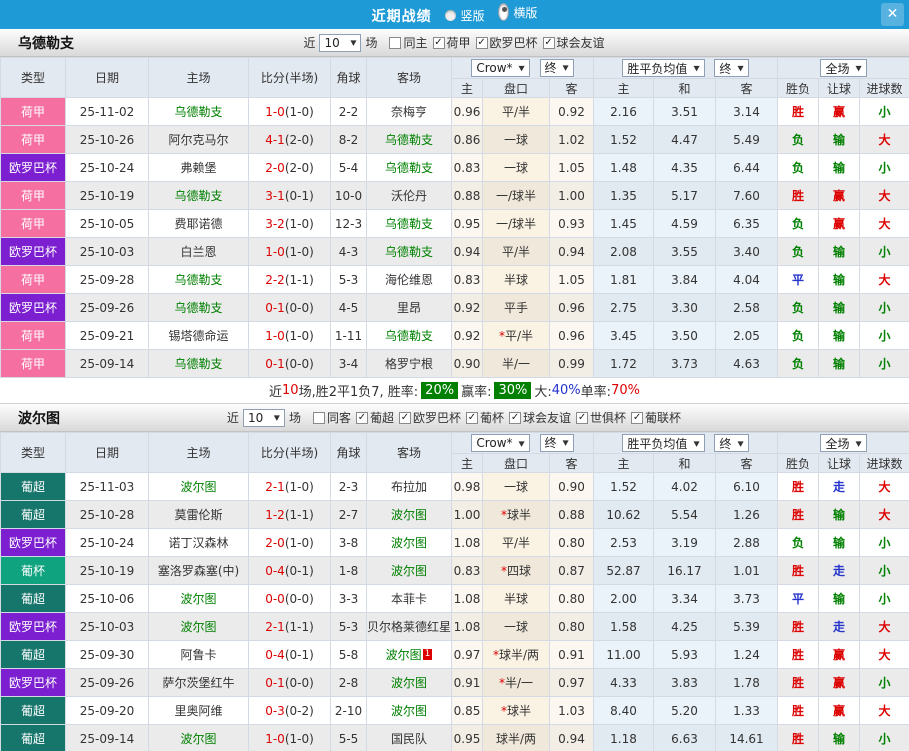 The image size is (909, 751). I want to click on layout-option-horizontal: 横版, so click(517, 12).